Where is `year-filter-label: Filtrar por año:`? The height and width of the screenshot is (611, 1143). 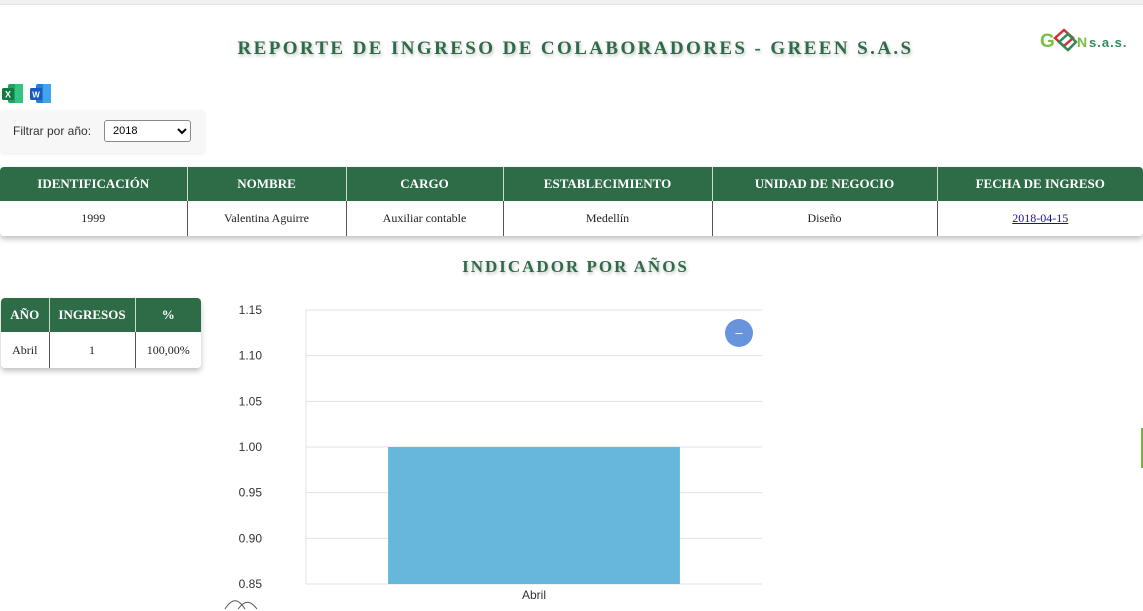 year-filter-label: Filtrar por año: is located at coordinates (52, 131).